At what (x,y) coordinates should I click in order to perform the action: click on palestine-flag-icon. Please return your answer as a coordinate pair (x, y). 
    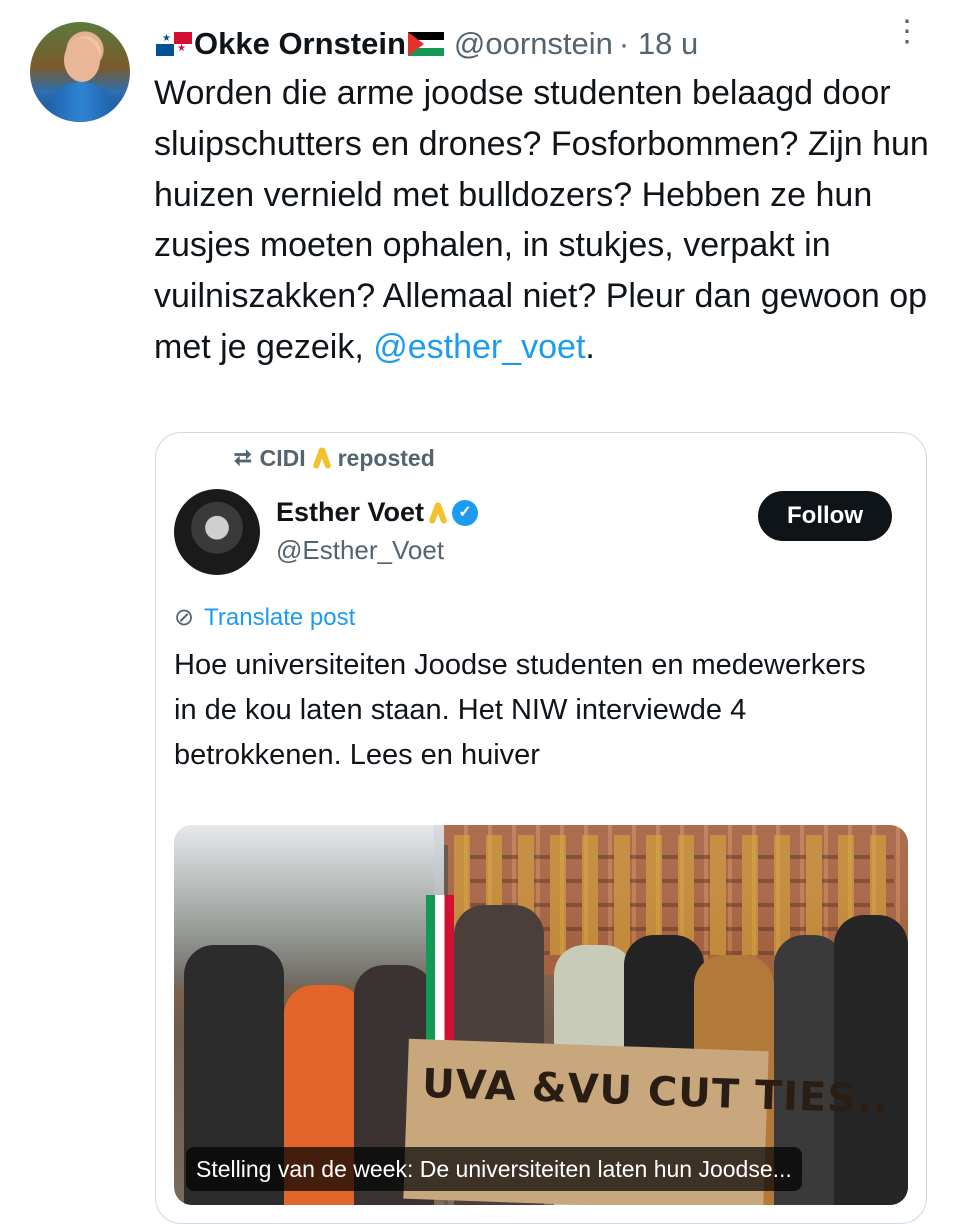
    Looking at the image, I should click on (425, 44).